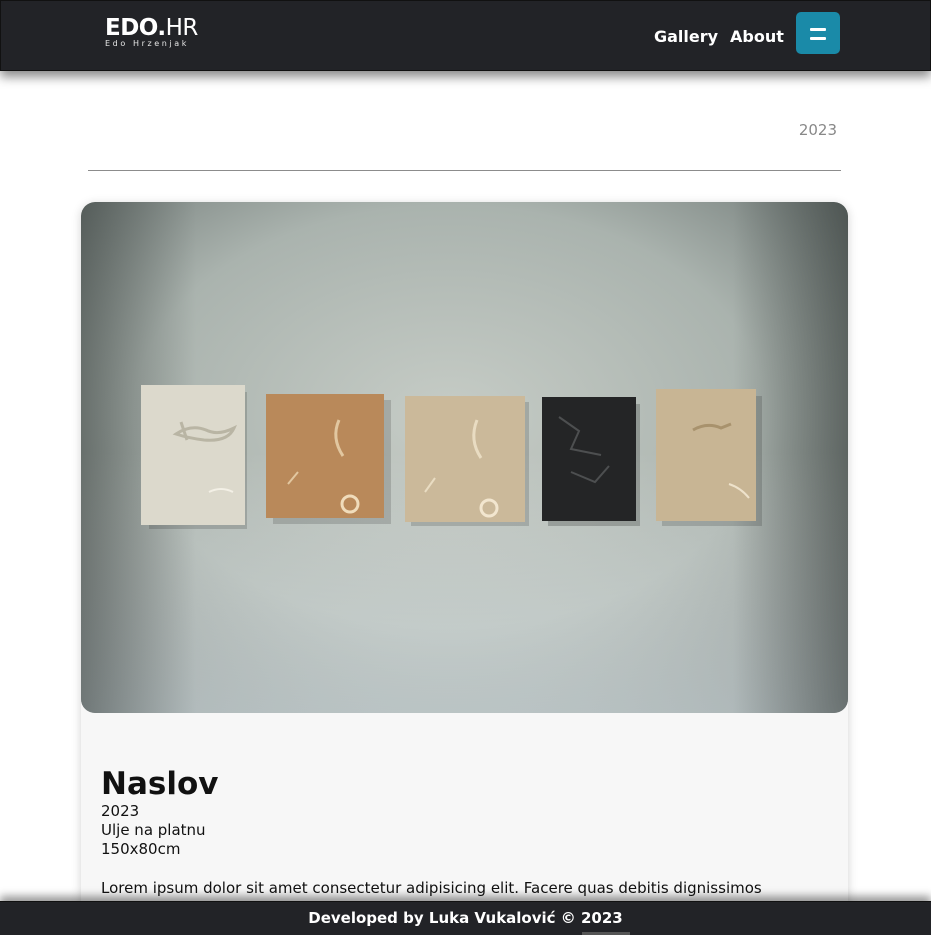  Describe the element at coordinates (120, 811) in the screenshot. I see `artwork-year: 2023` at that location.